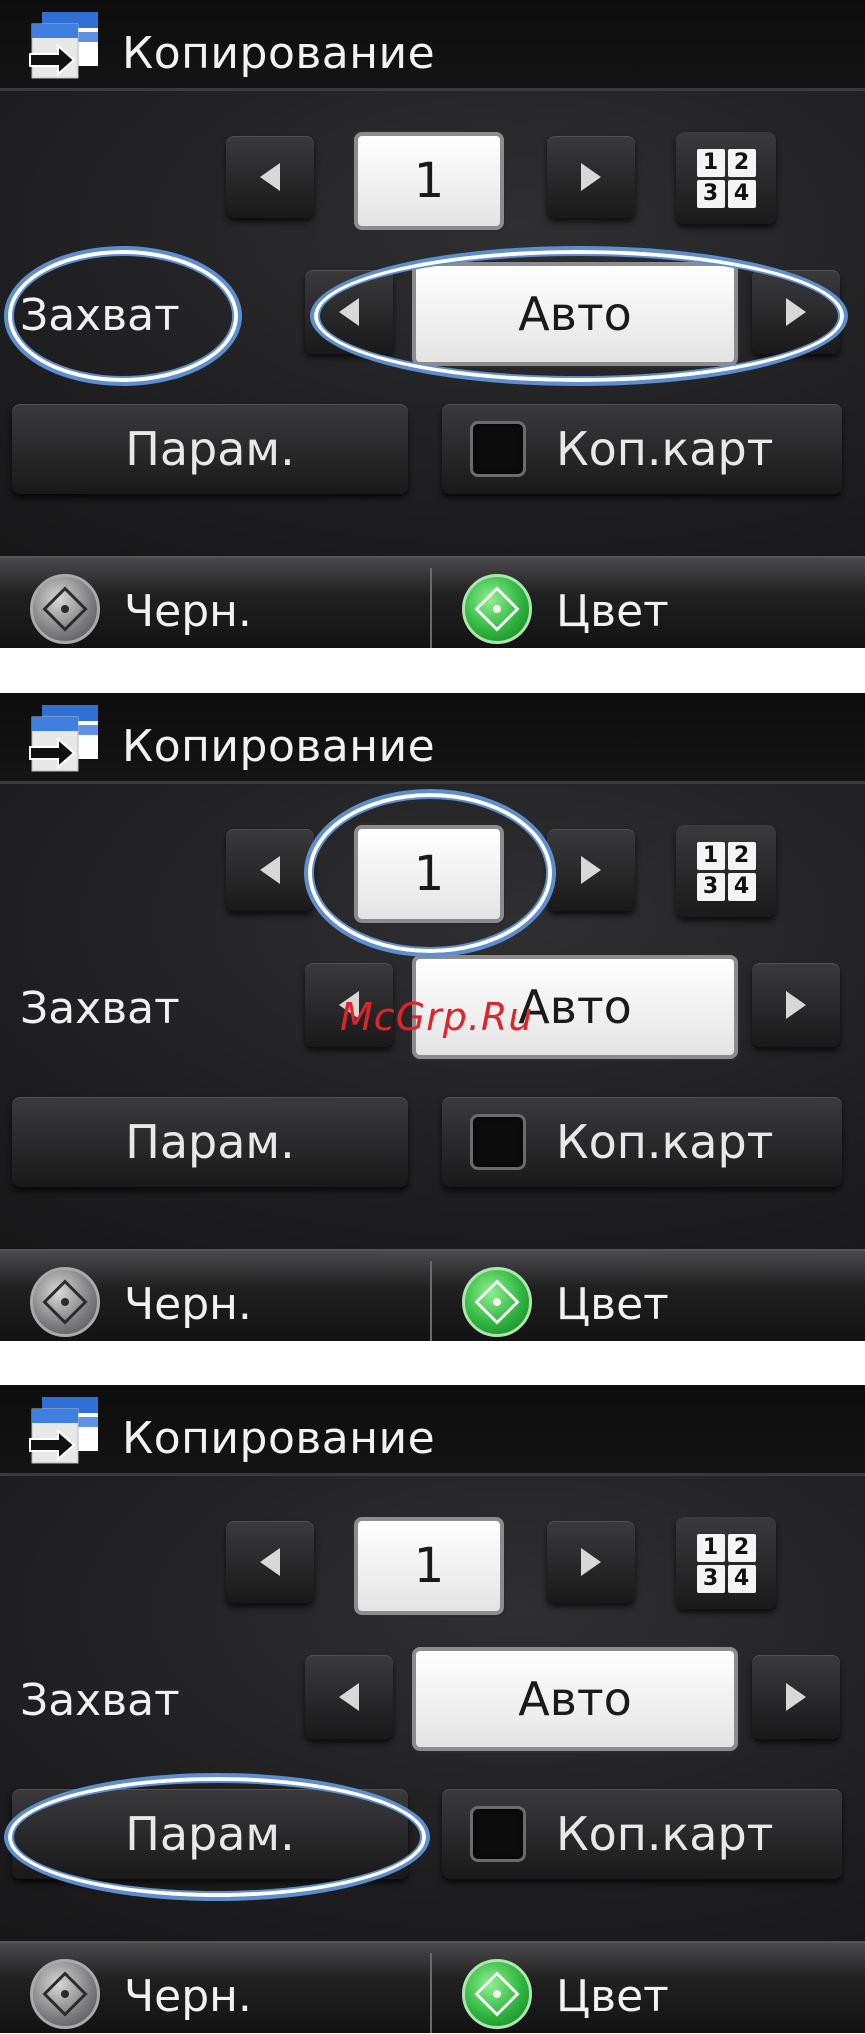 The height and width of the screenshot is (2034, 865). What do you see at coordinates (437, 1017) in the screenshot?
I see `watermark: McGrp.Ru` at bounding box center [437, 1017].